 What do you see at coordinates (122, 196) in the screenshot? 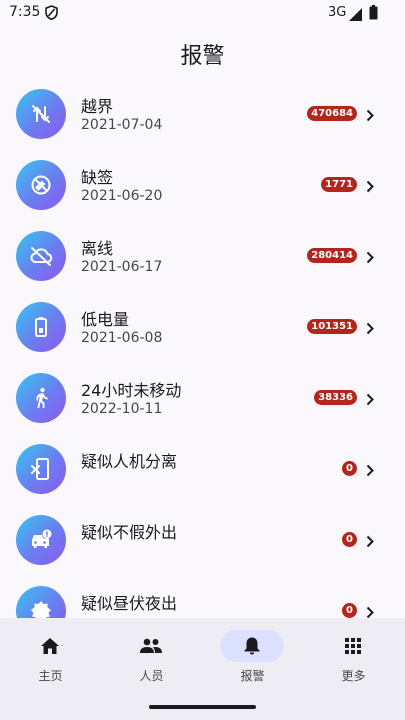
I see `alarm-date: 2021-06-20` at bounding box center [122, 196].